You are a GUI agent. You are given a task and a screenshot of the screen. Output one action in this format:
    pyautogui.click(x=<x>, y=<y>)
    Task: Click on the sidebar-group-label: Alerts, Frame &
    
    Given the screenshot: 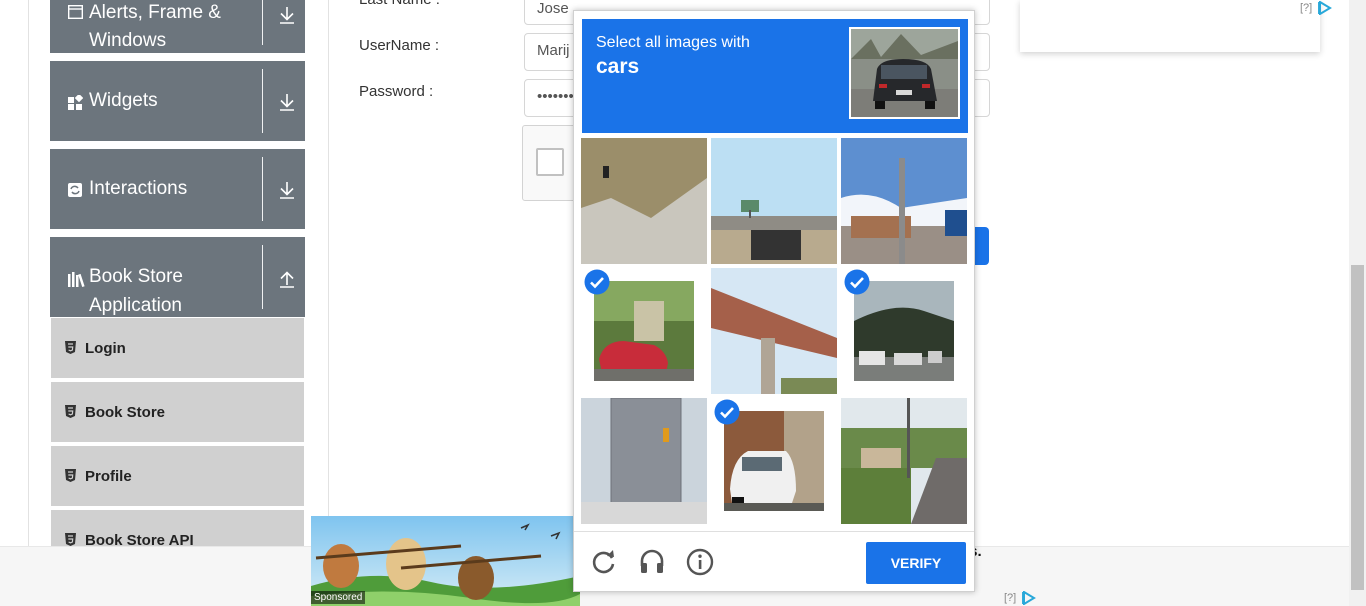 What is the action you would take?
    pyautogui.click(x=155, y=12)
    